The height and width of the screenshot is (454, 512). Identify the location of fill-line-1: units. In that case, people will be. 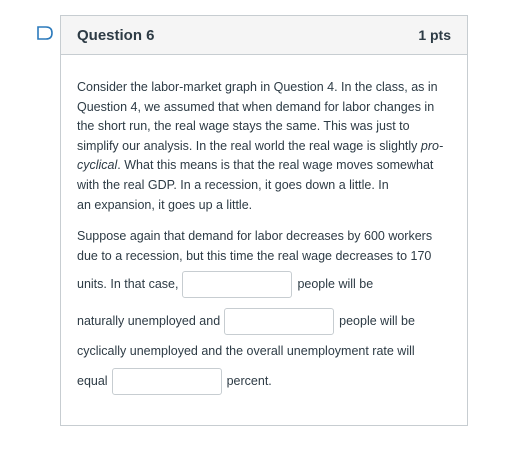
(264, 284).